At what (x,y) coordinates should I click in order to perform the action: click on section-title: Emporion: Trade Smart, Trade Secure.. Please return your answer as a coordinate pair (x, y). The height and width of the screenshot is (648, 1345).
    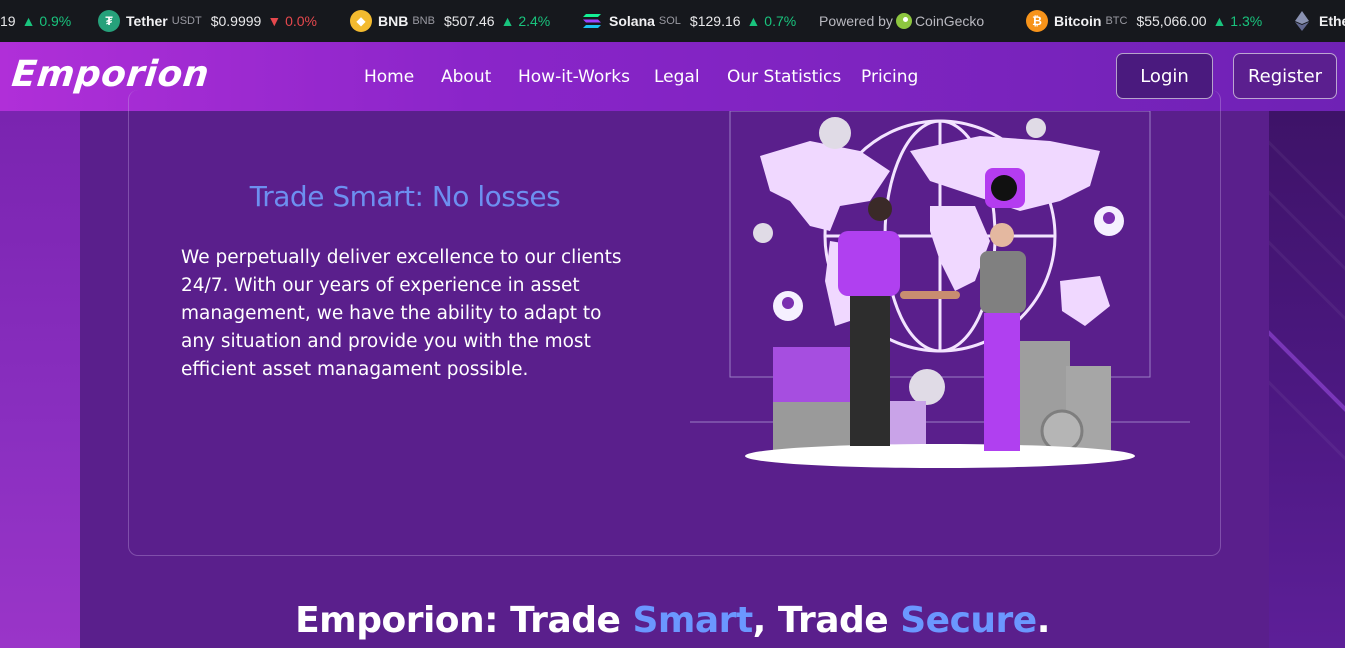
    Looking at the image, I should click on (672, 620).